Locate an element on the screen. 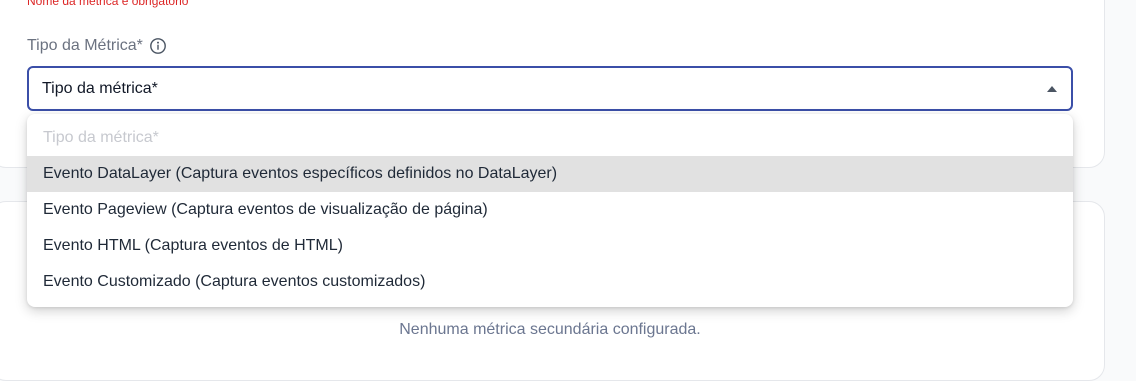  caret-up-icon is located at coordinates (1052, 89).